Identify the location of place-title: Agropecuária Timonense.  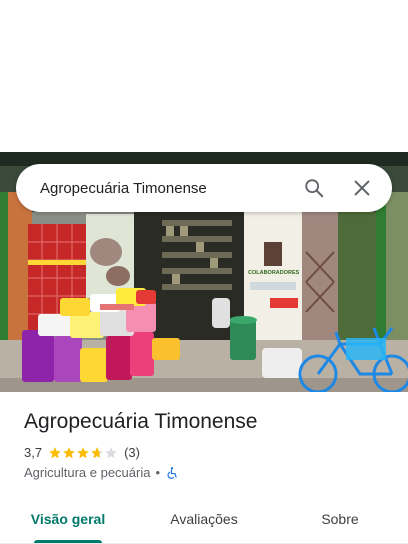
(141, 421).